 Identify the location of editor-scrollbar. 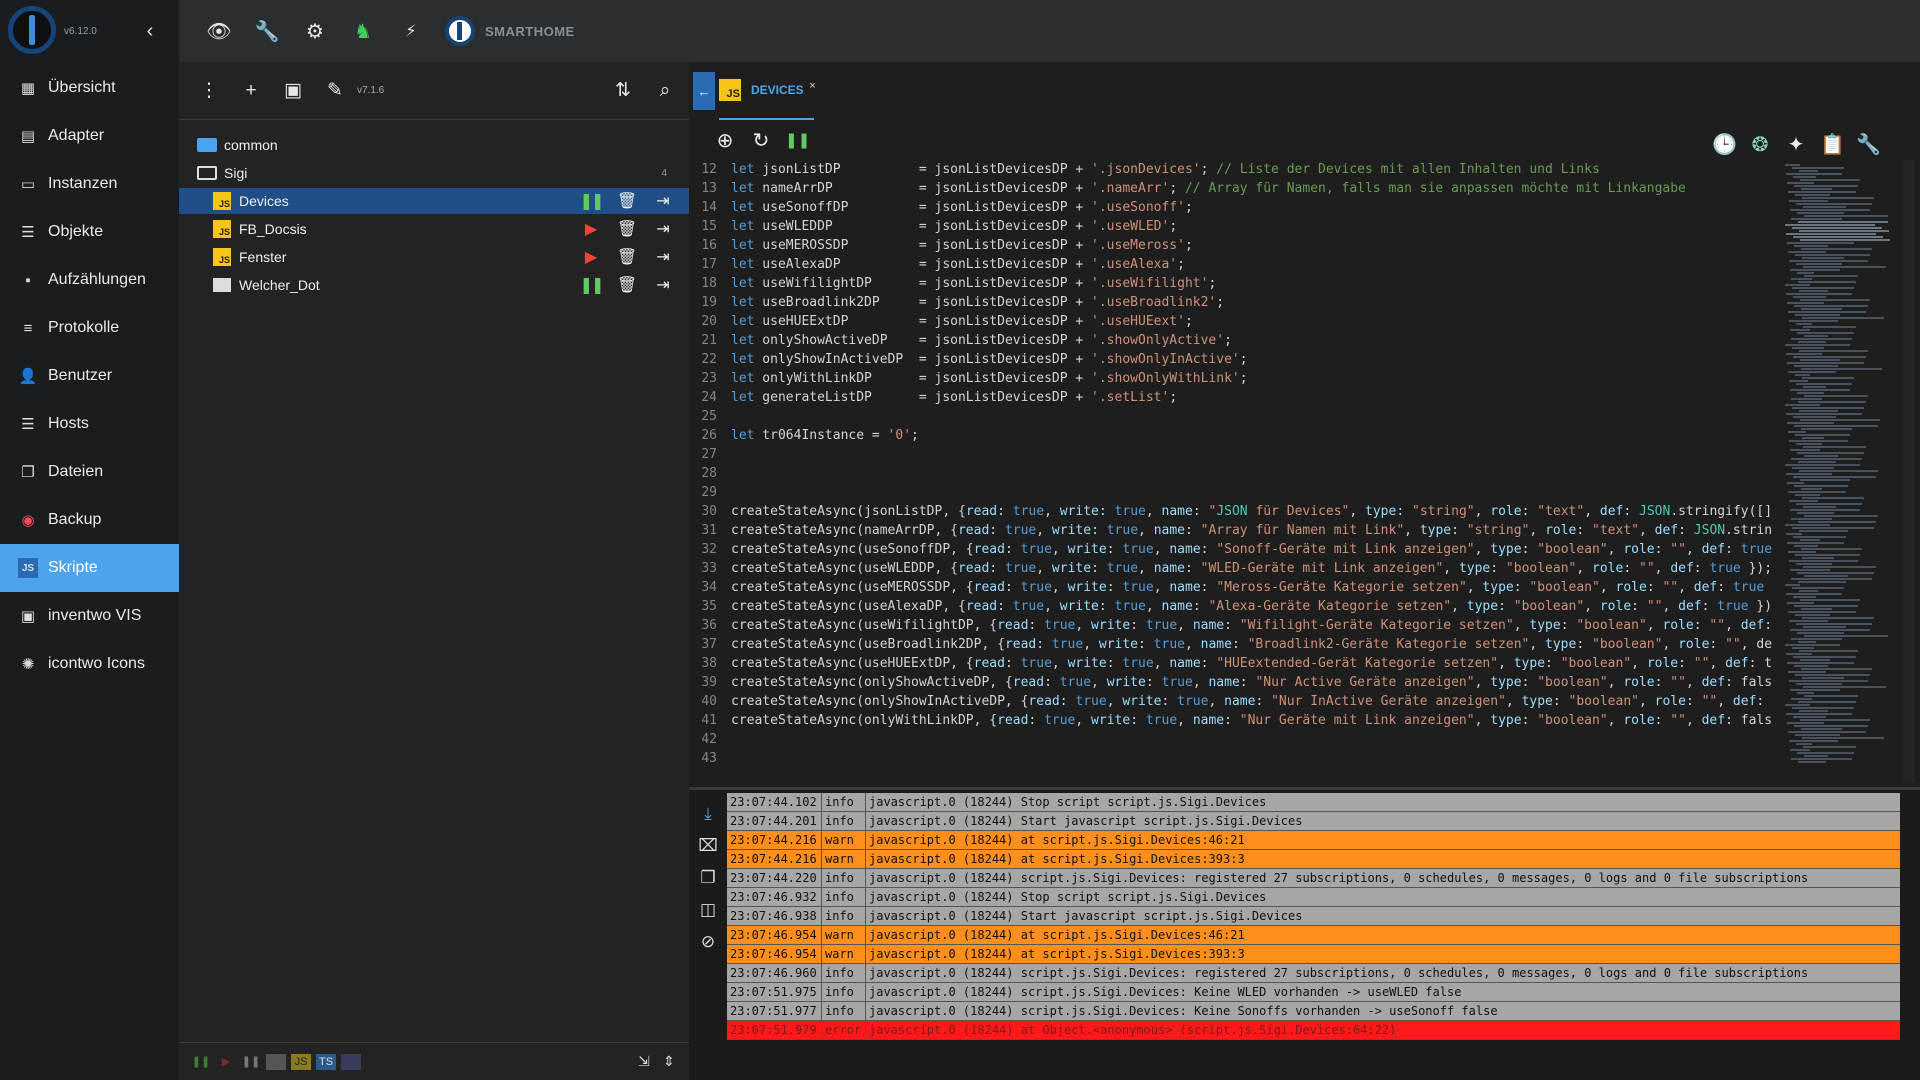
(1909, 471).